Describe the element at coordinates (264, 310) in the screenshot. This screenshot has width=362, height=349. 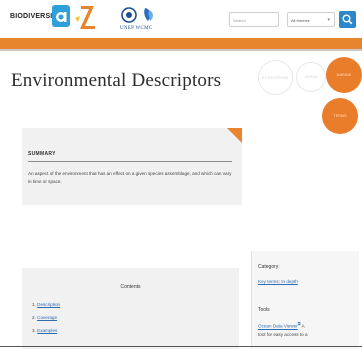
I see `tools-label: Tools` at that location.